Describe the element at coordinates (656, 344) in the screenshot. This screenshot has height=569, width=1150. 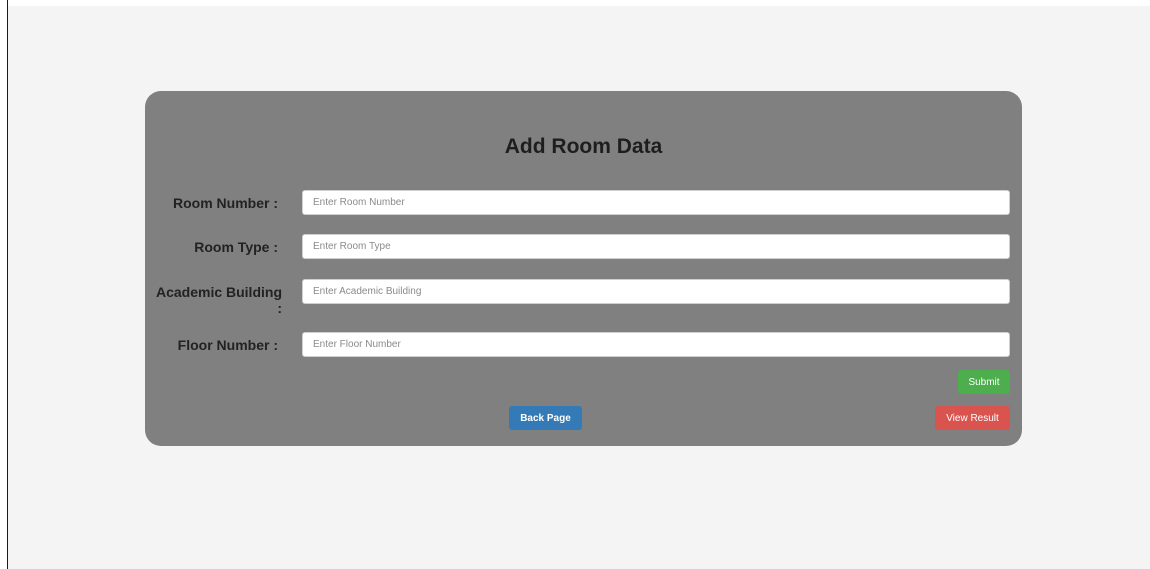
I see `floor-number-input` at that location.